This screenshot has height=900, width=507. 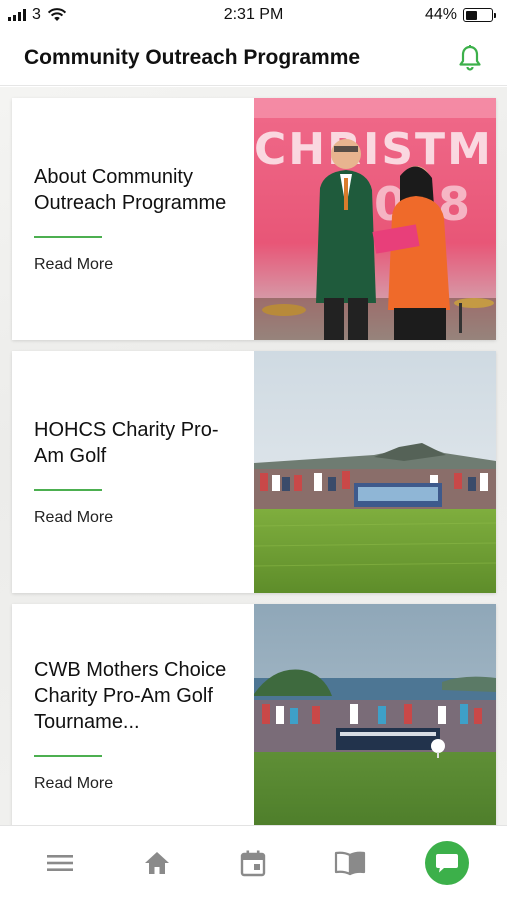 I want to click on bottom-nav, so click(x=253, y=862).